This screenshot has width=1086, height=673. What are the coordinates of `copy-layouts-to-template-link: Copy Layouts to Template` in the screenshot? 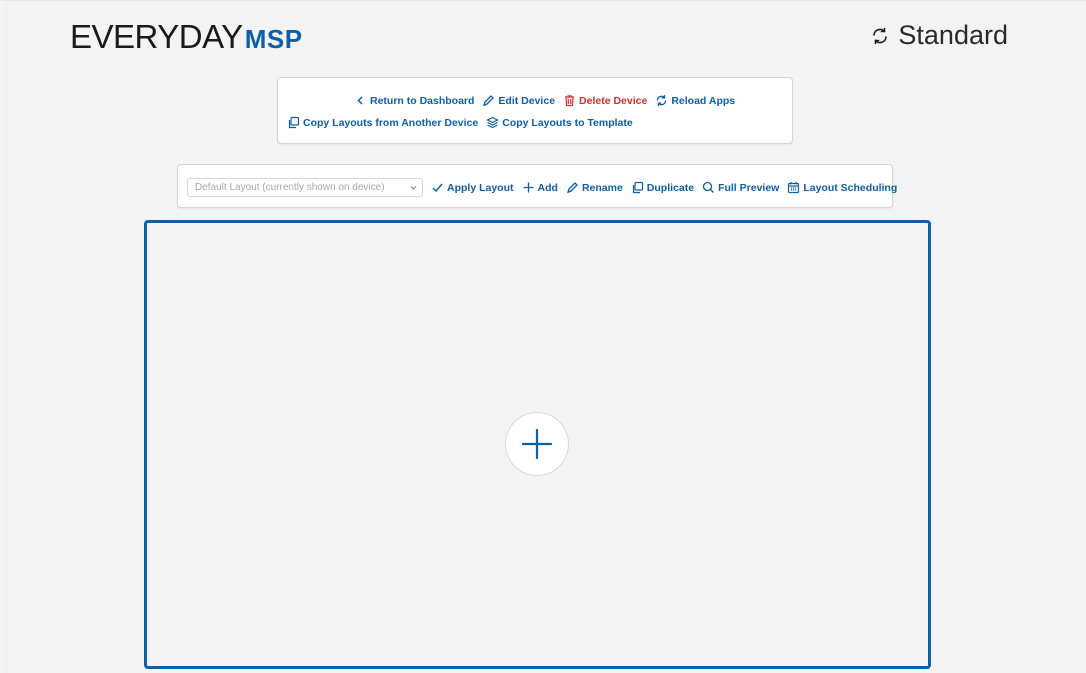 It's located at (559, 122).